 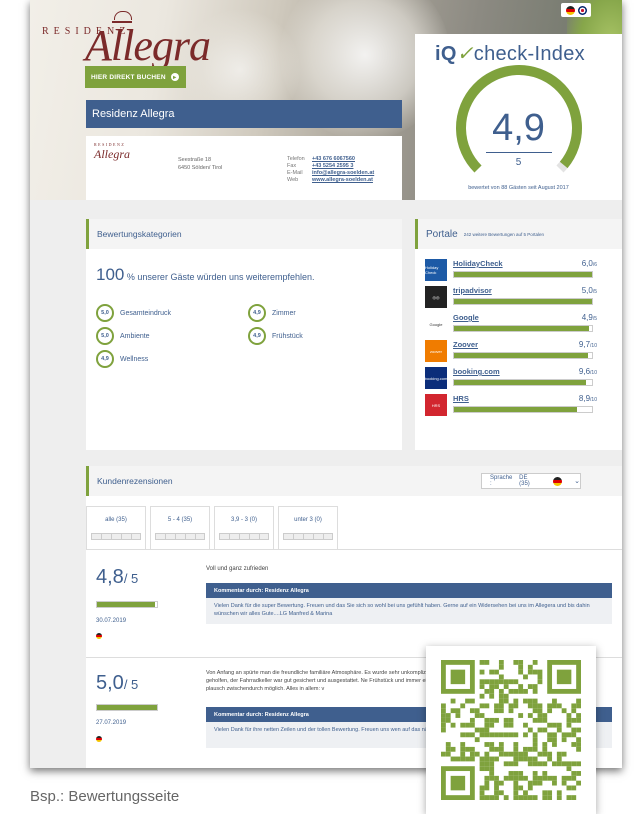 I want to click on percent-sign: %, so click(x=130, y=277).